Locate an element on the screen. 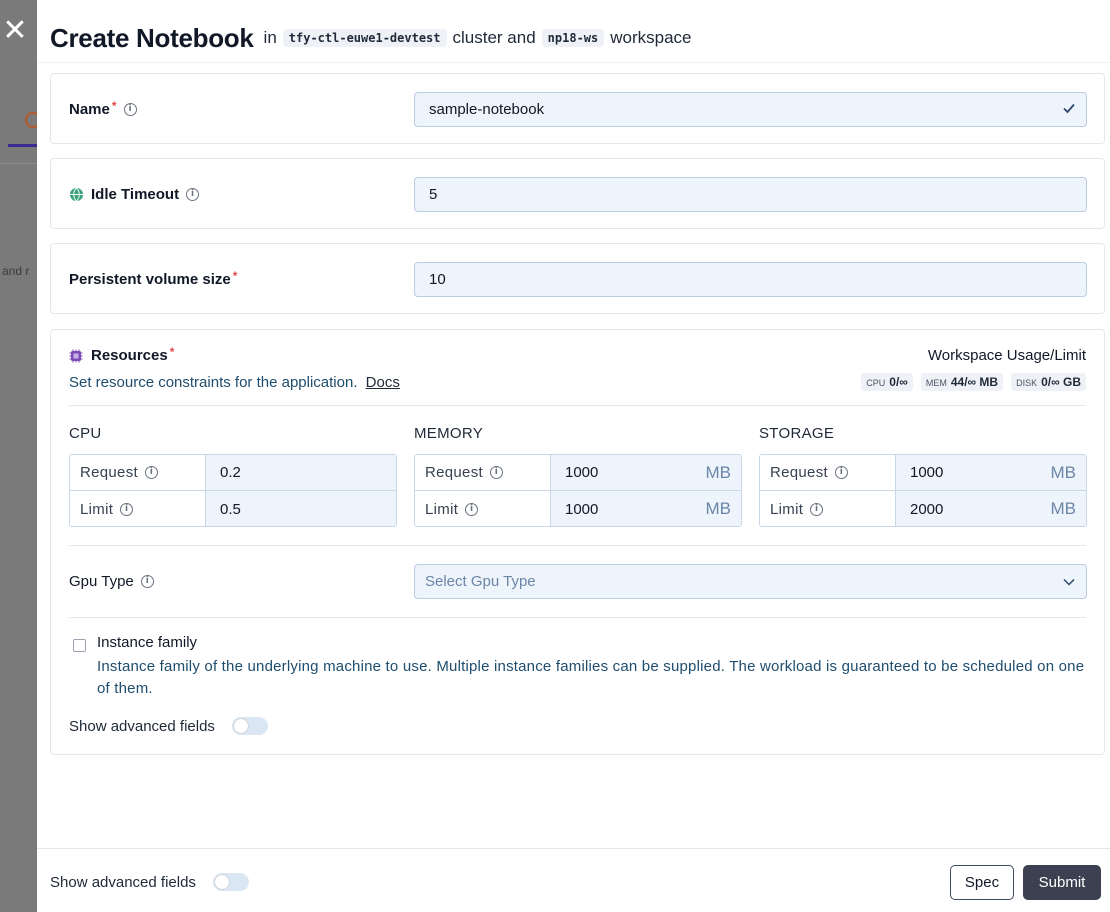 The width and height of the screenshot is (1110, 912). name-input: sample-notebook is located at coordinates (750, 109).